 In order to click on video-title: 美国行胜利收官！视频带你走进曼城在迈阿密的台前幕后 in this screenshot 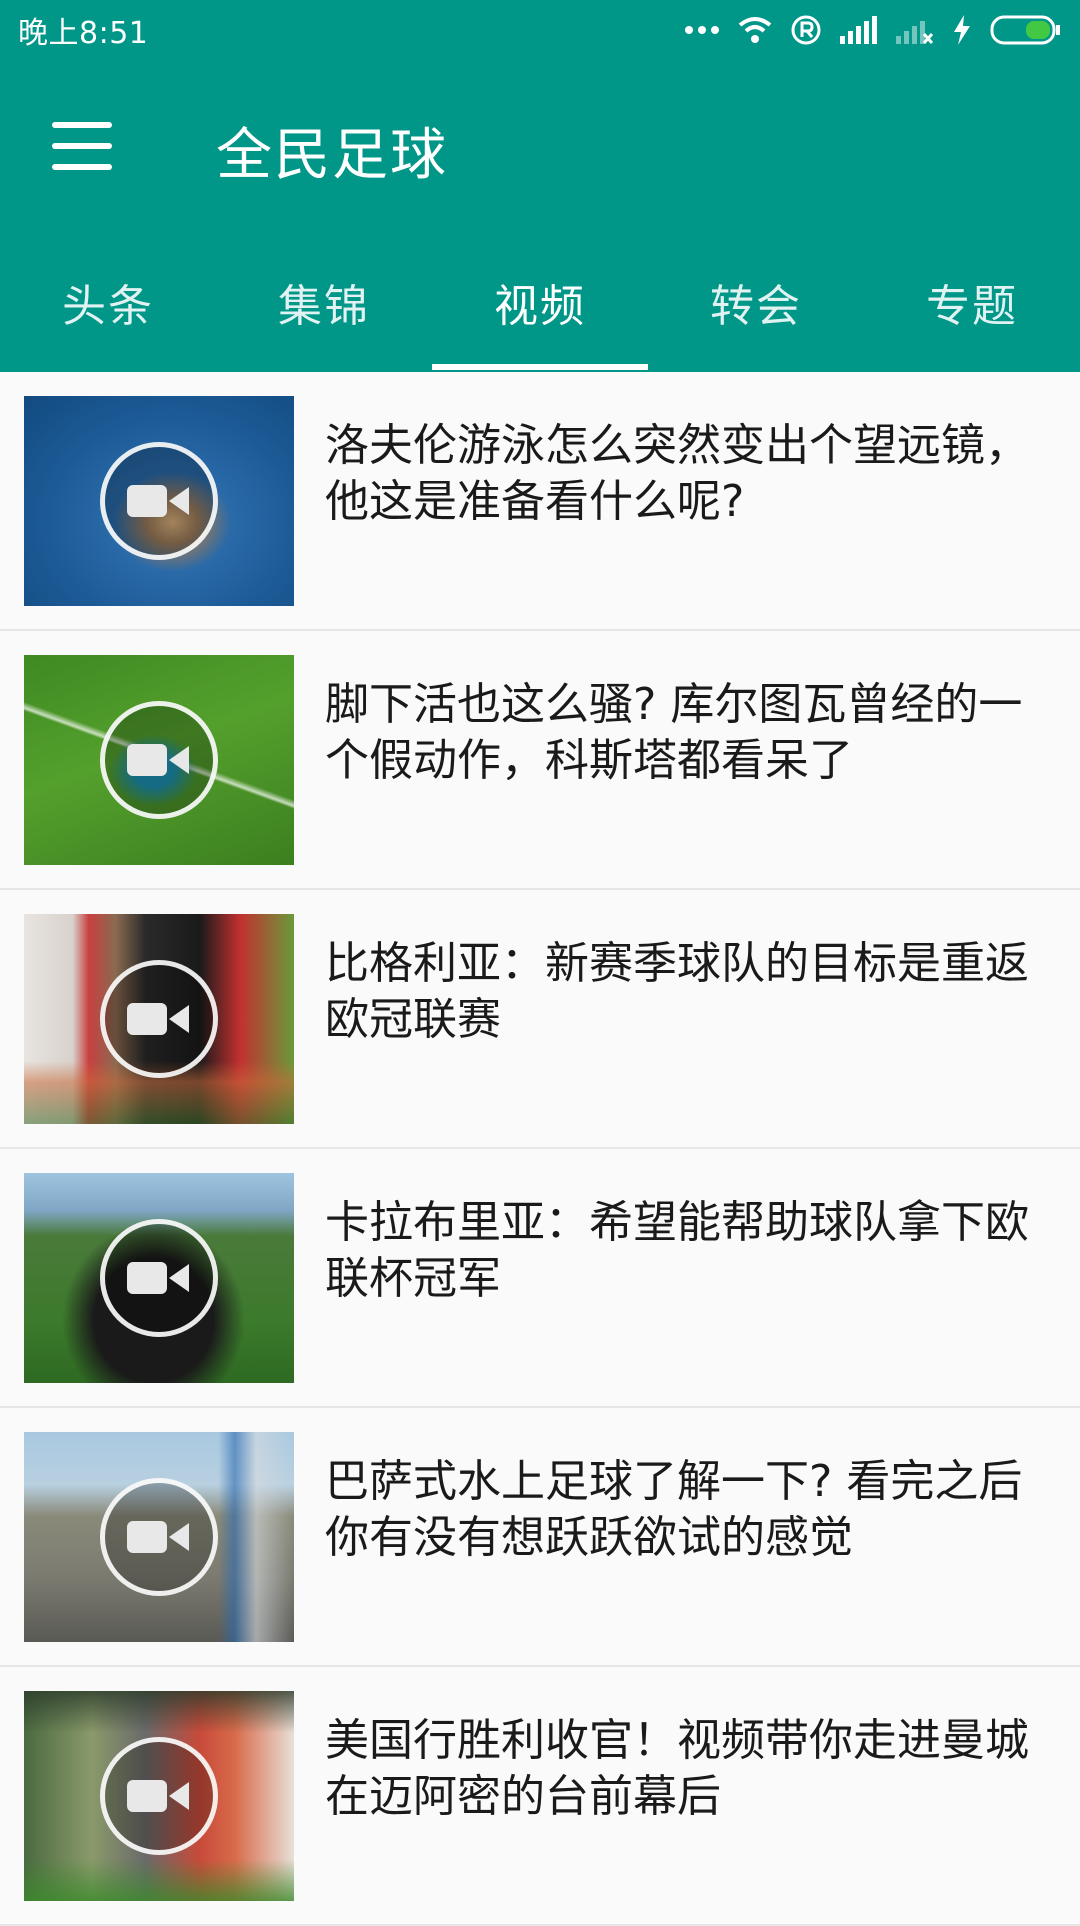, I will do `click(685, 1769)`.